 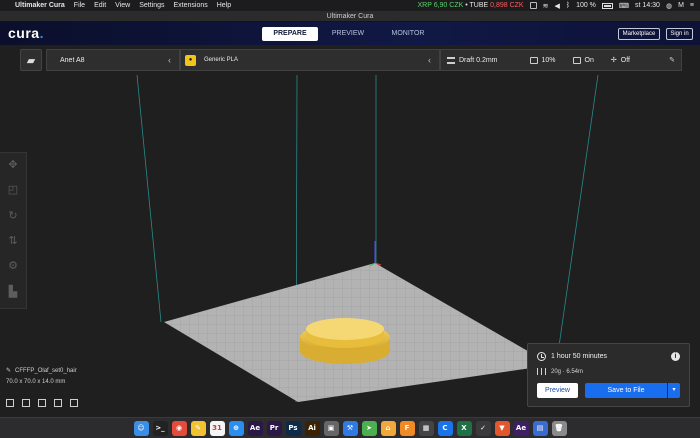 I want to click on ticker-xrp: XRP 6,90 CZK, so click(x=440, y=5).